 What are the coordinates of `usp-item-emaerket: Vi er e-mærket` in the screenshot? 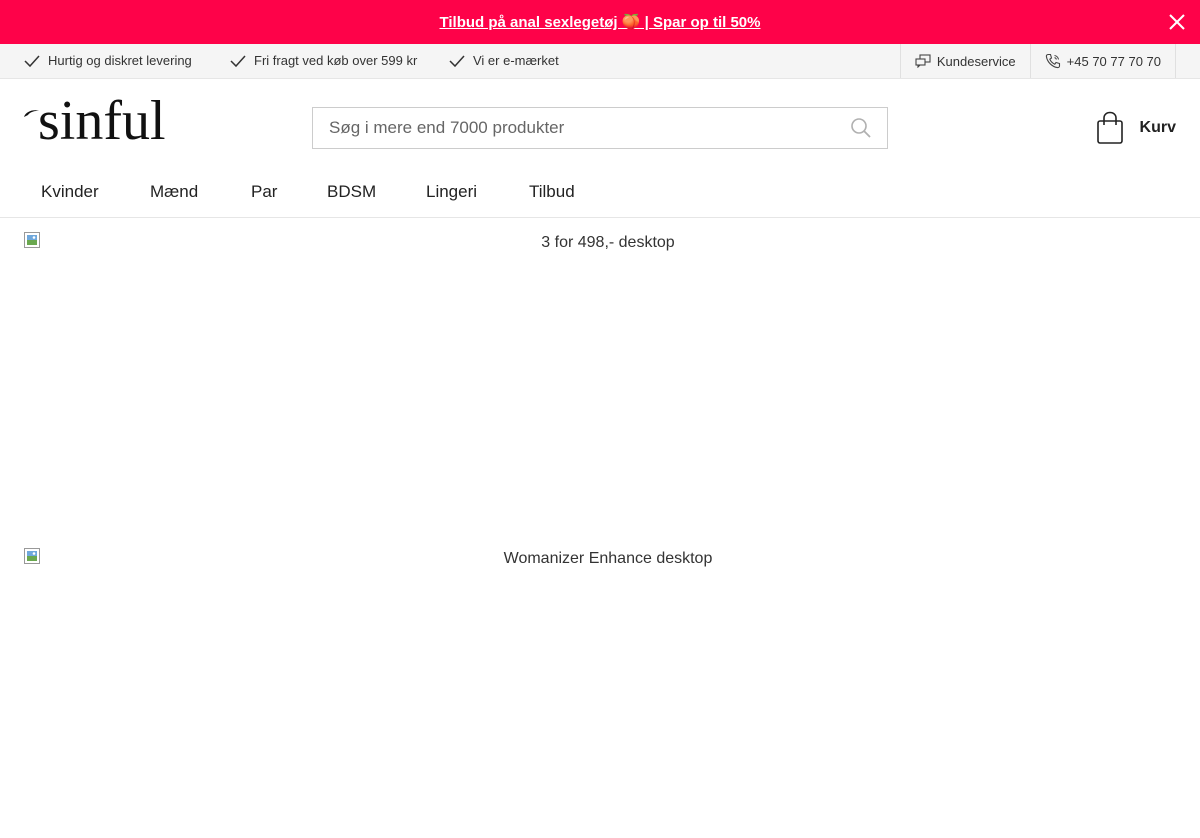 It's located at (504, 60).